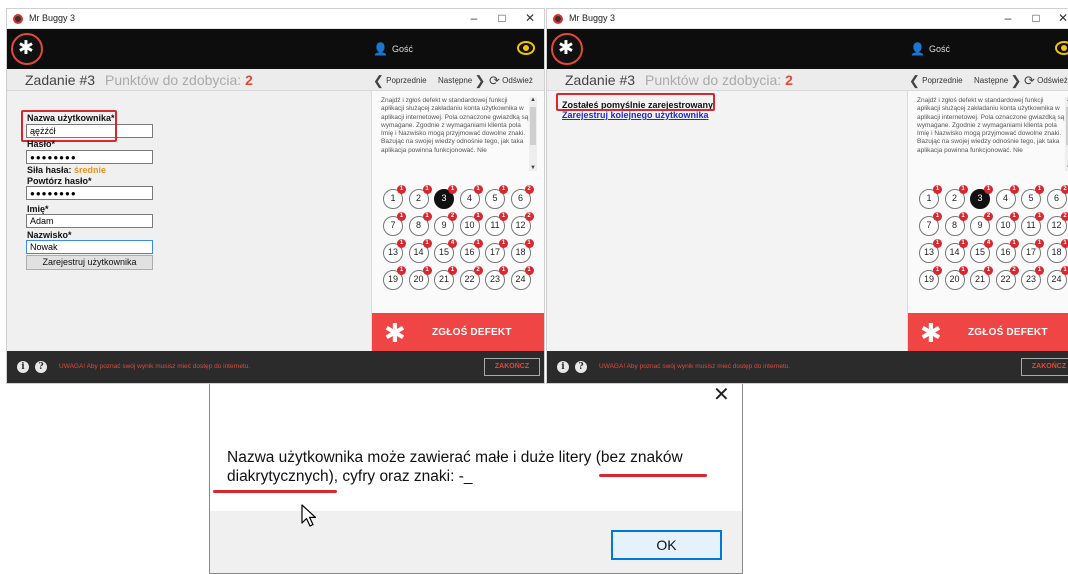 The height and width of the screenshot is (574, 1068). Describe the element at coordinates (494, 80) in the screenshot. I see `refresh-icon: ⟳` at that location.